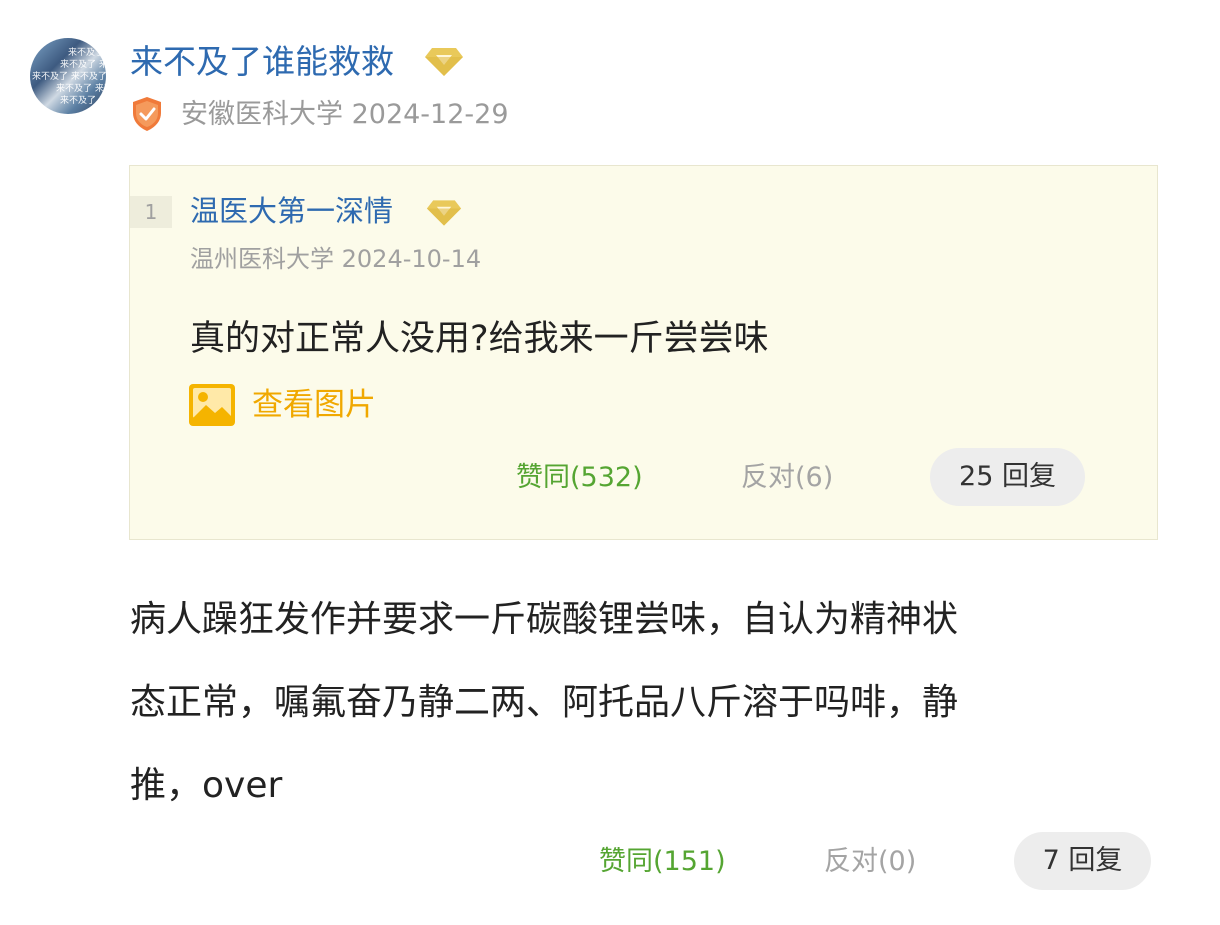  What do you see at coordinates (86, 53) in the screenshot?
I see `avatar-text: 来不及了` at bounding box center [86, 53].